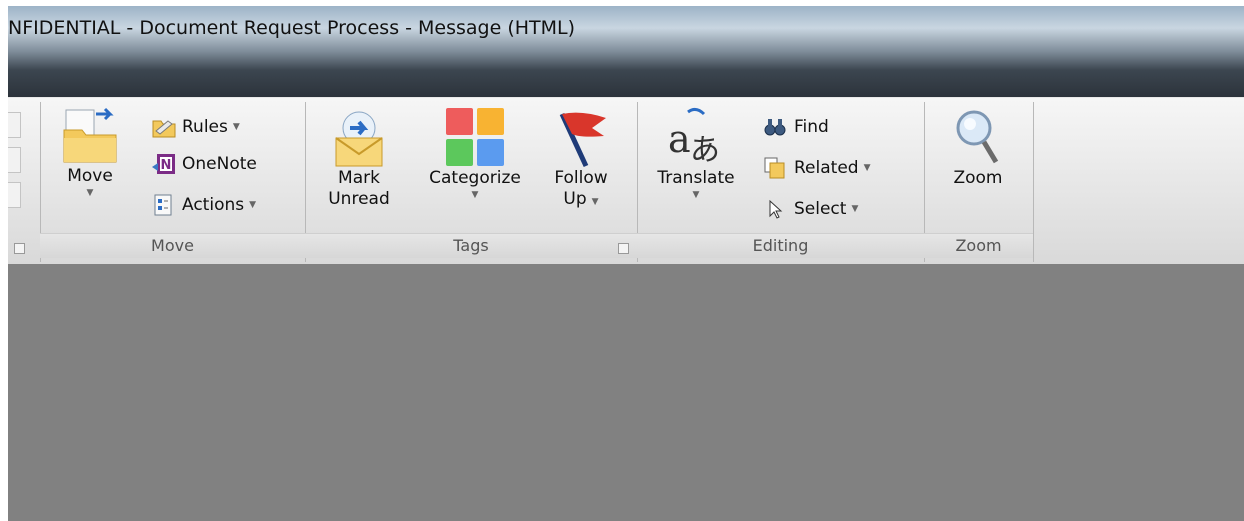 The image size is (1244, 521). Describe the element at coordinates (977, 137) in the screenshot. I see `zoom-magnifier-icon` at that location.